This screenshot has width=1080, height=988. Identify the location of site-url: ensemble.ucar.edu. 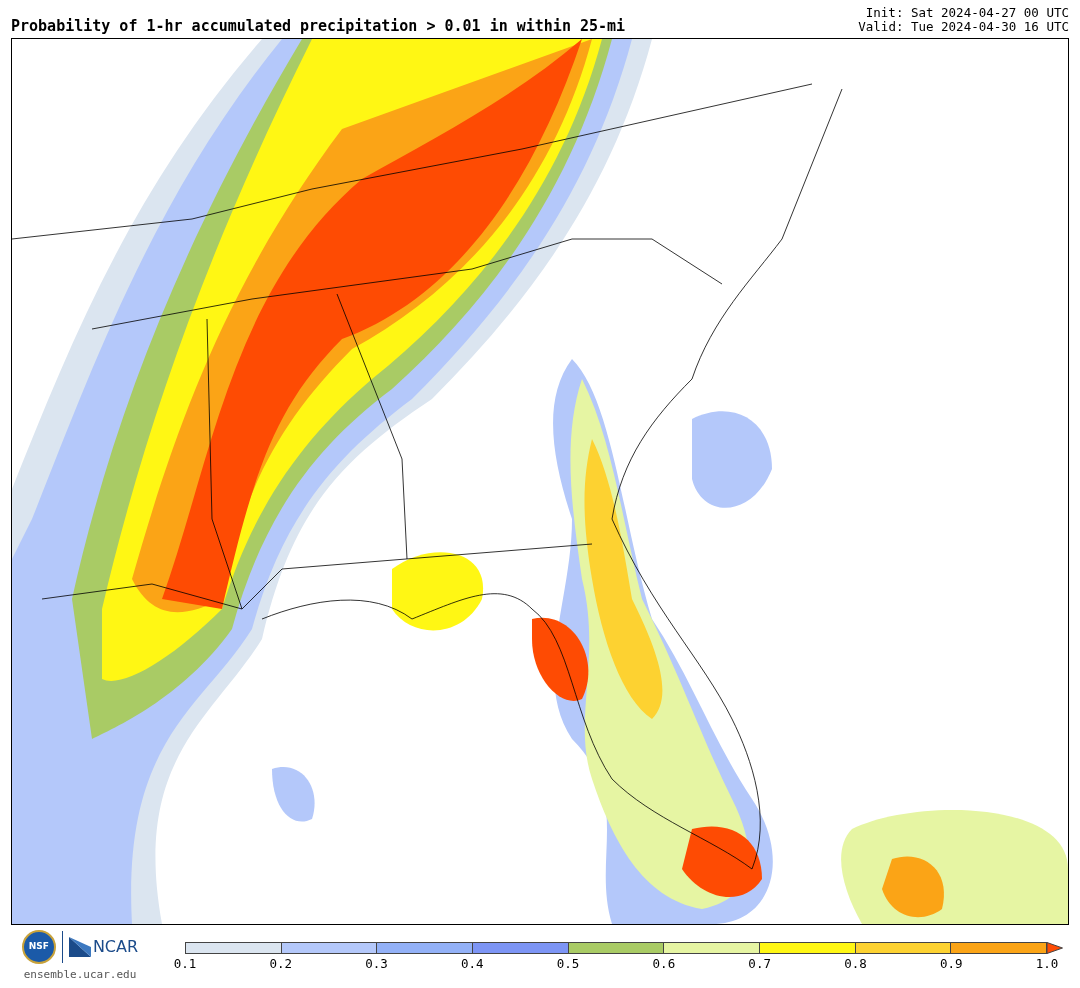
(80, 975).